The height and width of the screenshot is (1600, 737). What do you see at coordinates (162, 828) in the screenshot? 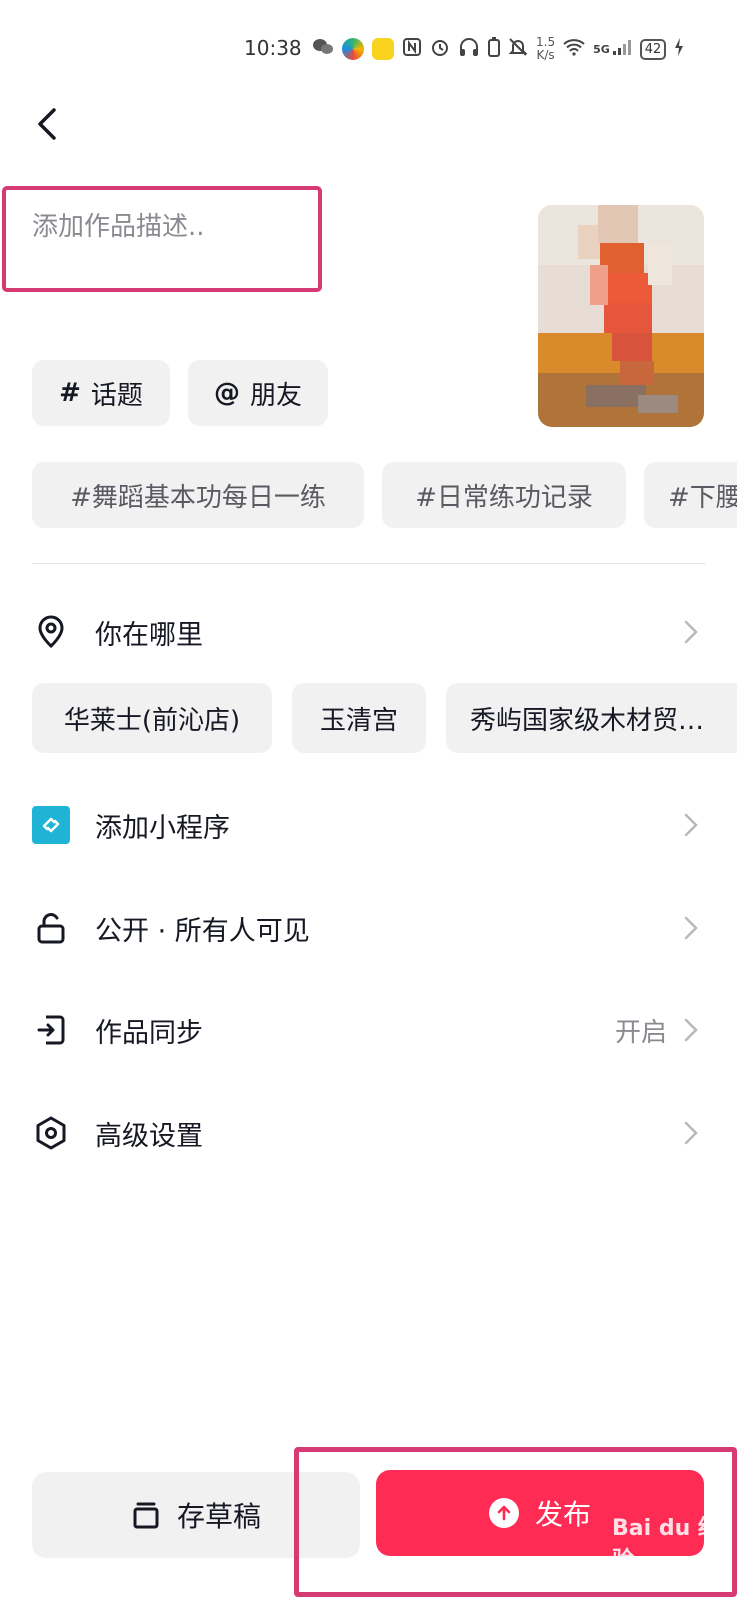
I see `mini-program-label: 添加小程序` at bounding box center [162, 828].